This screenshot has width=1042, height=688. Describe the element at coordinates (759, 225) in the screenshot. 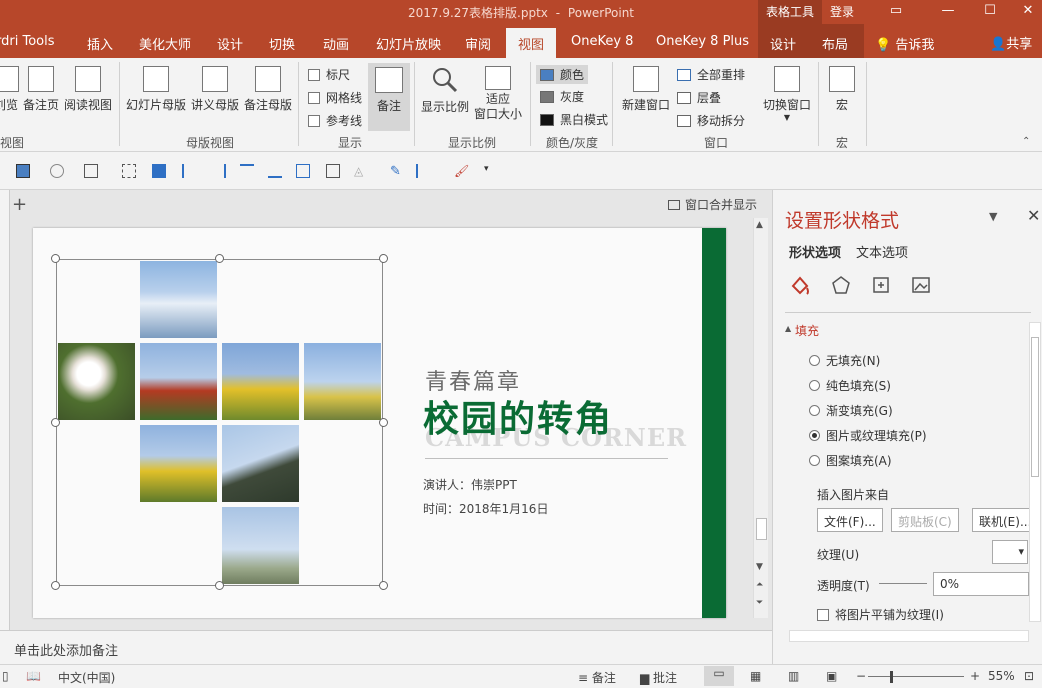

I see `scroll-up-icon: ▲` at that location.